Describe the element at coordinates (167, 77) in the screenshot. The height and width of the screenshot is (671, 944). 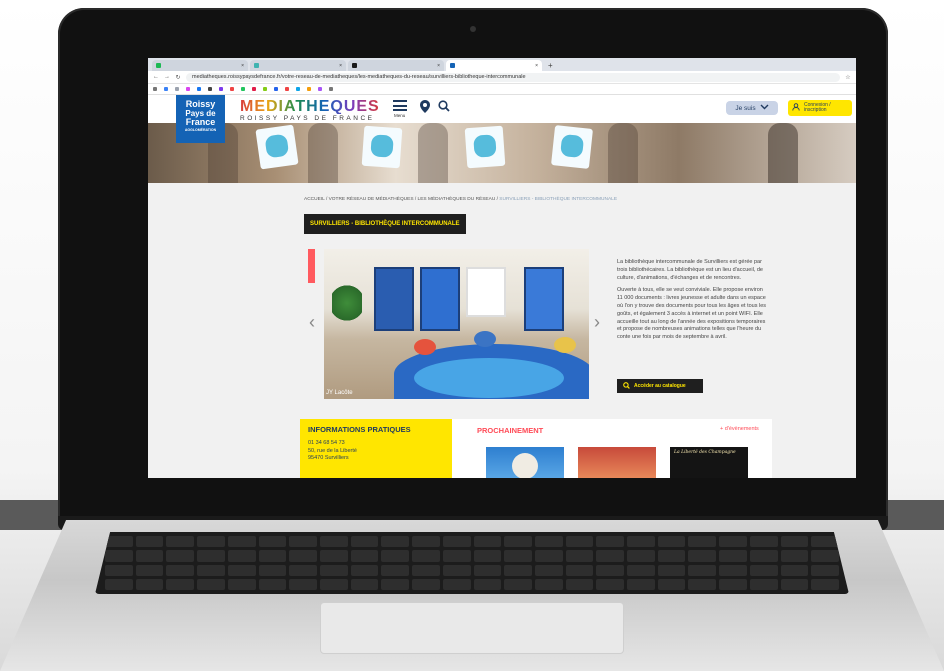
I see `forward-arrow-icon: →` at that location.